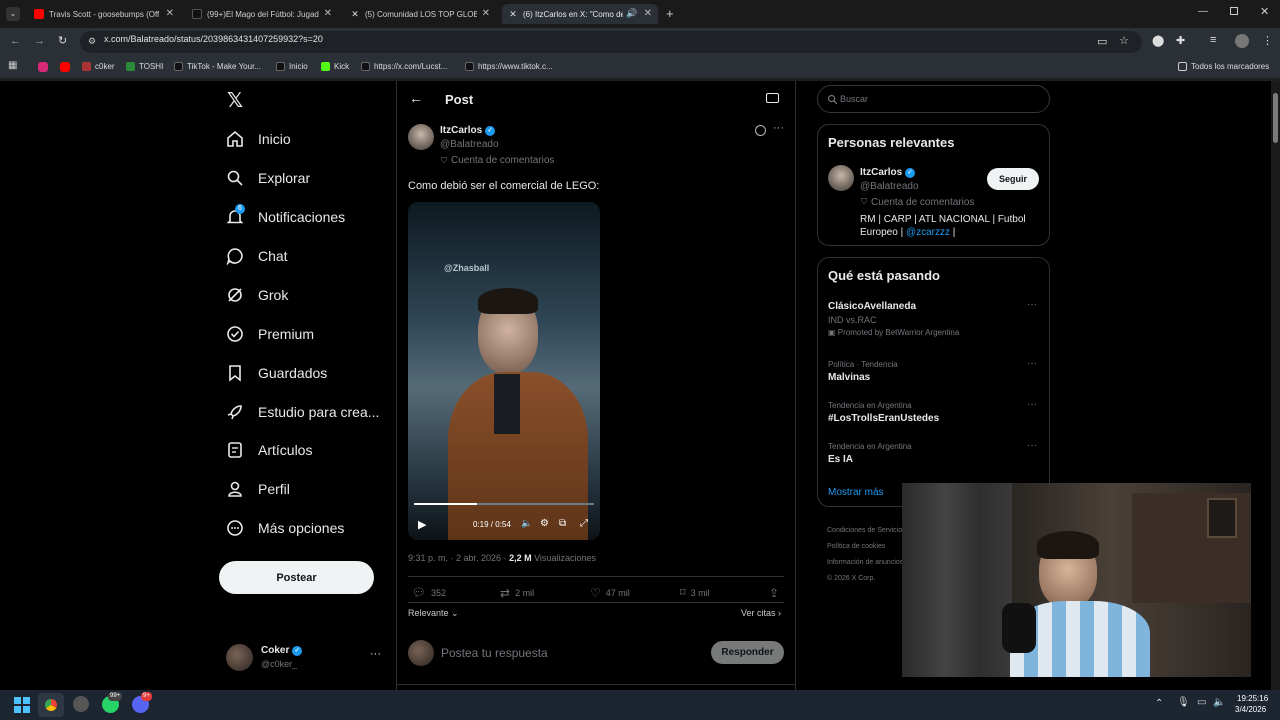 The image size is (1280, 720). Describe the element at coordinates (1234, 11) in the screenshot. I see `restore-icon` at that location.